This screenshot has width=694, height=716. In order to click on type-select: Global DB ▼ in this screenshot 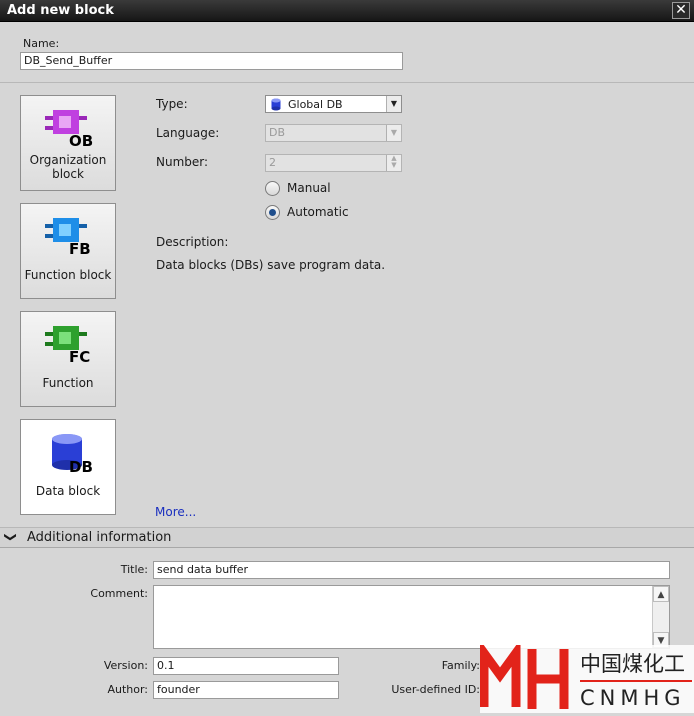, I will do `click(333, 104)`.